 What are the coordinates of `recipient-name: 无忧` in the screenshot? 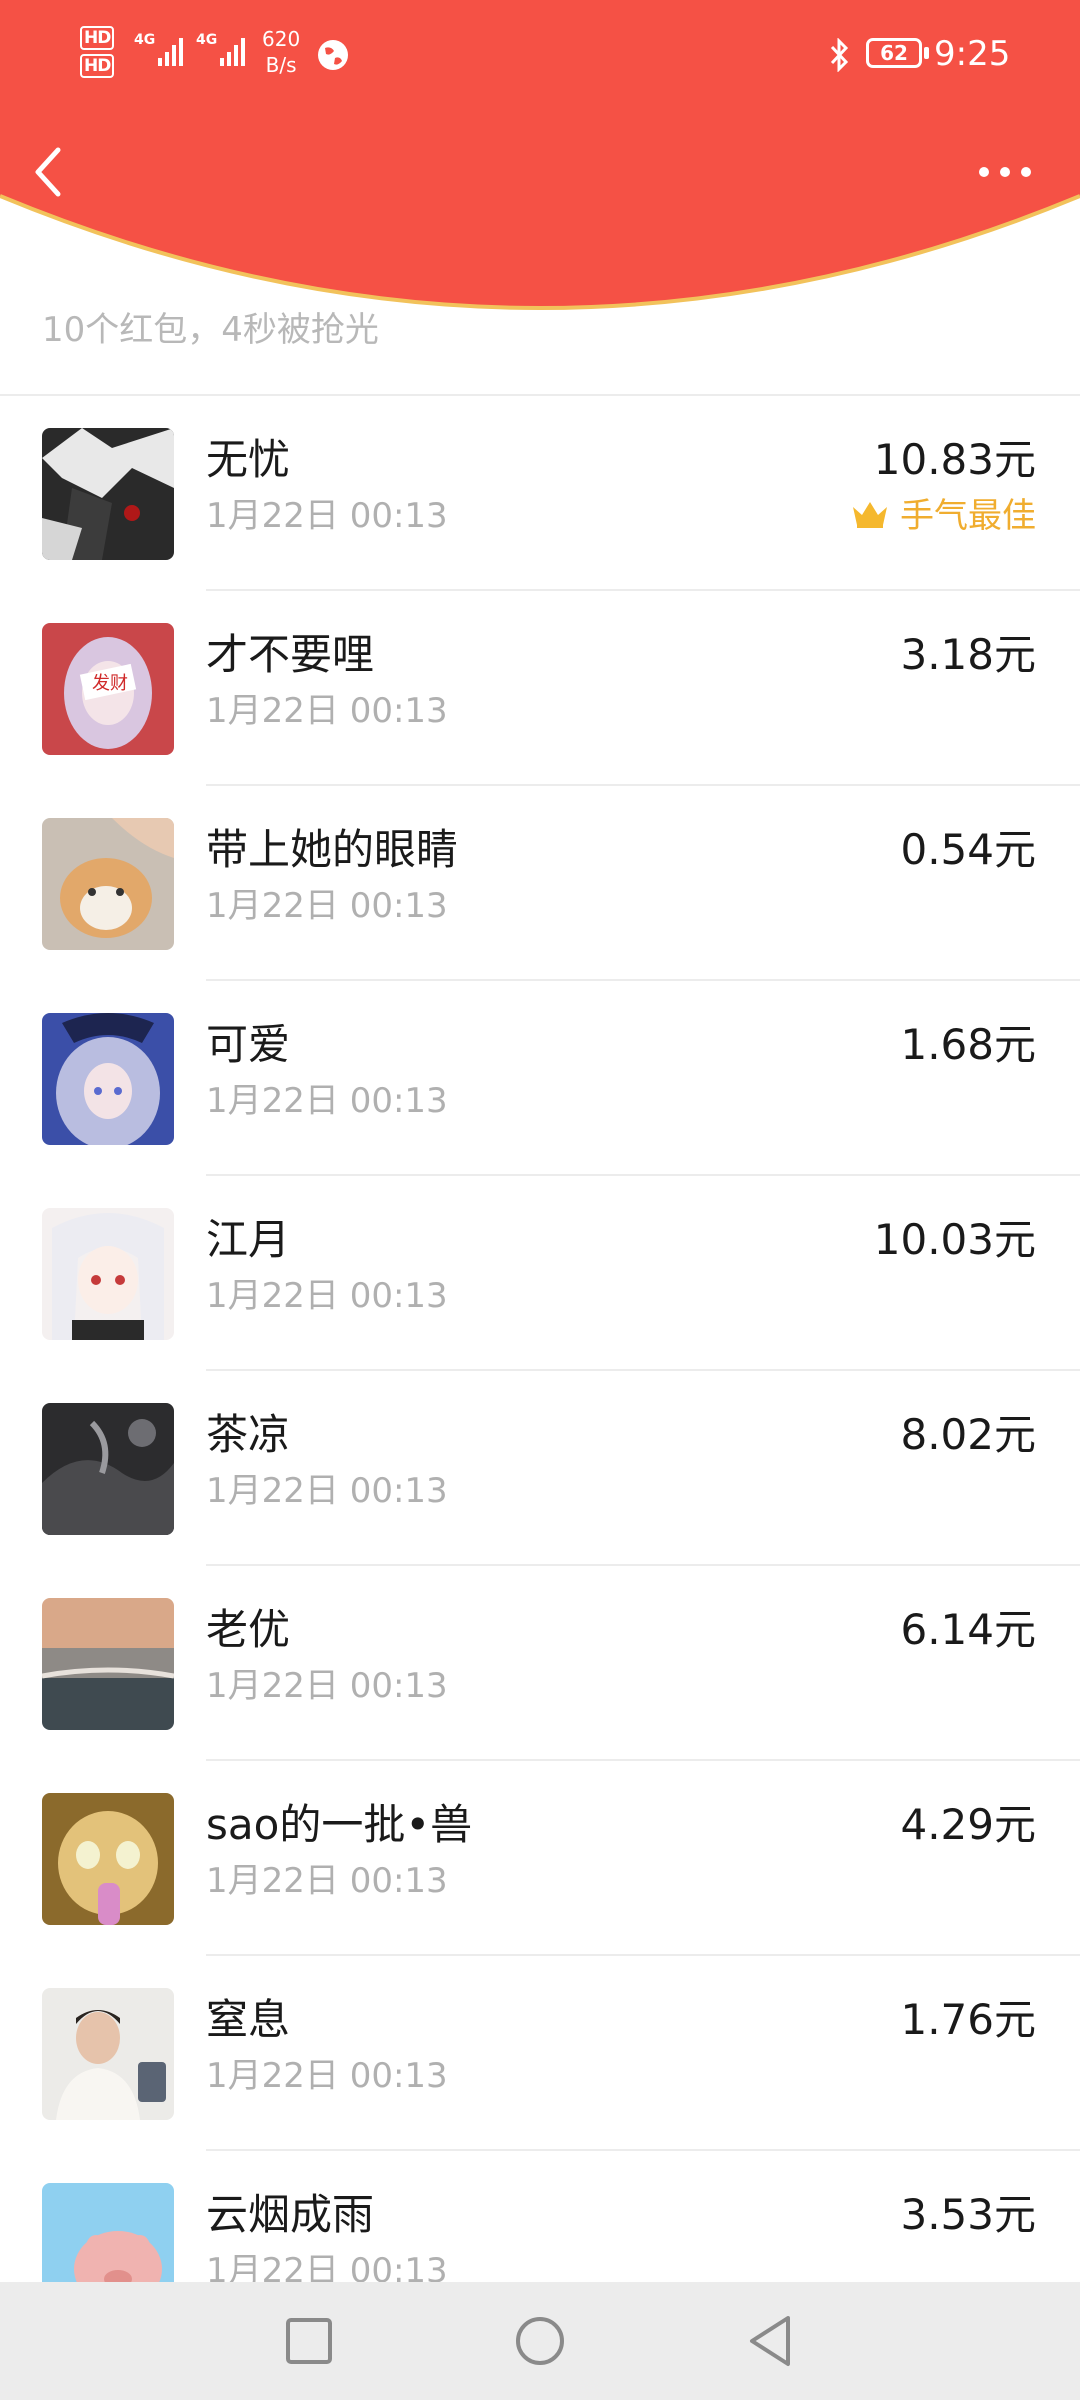 It's located at (248, 459).